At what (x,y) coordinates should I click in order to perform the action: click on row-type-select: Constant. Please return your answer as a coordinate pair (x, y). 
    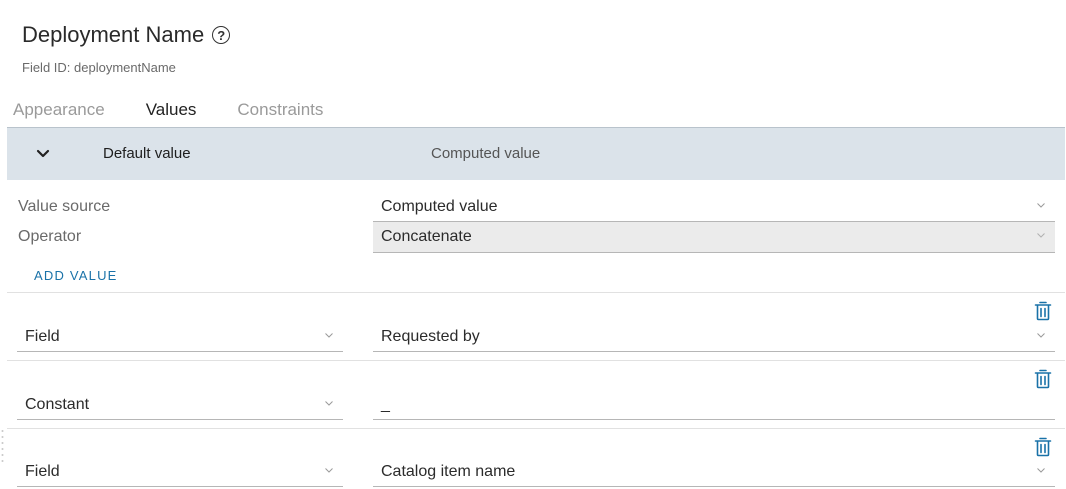
    Looking at the image, I should click on (180, 405).